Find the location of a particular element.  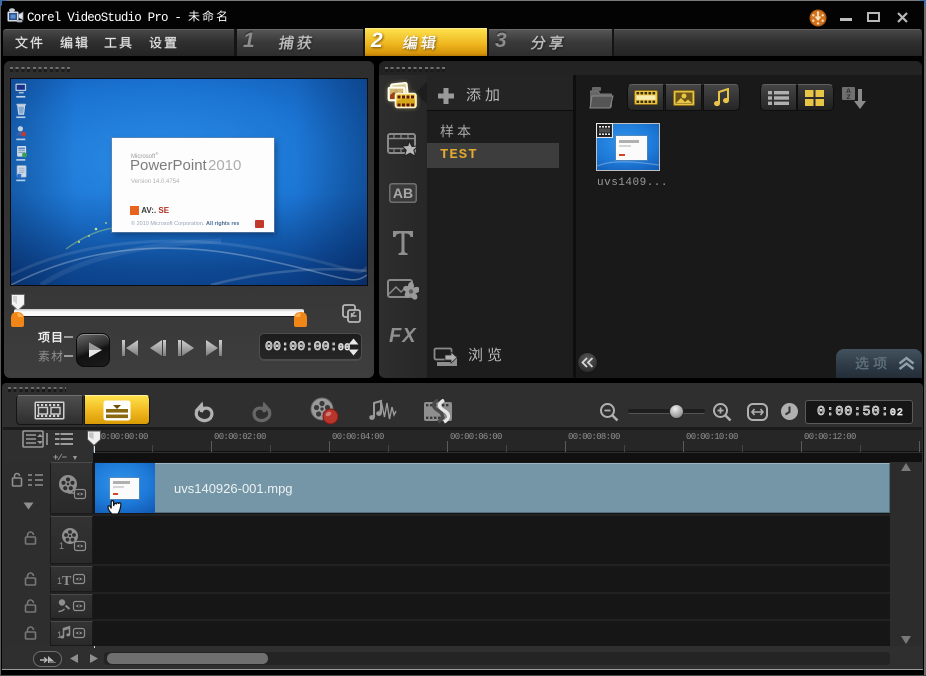

svg-text: T is located at coordinates (67, 580).